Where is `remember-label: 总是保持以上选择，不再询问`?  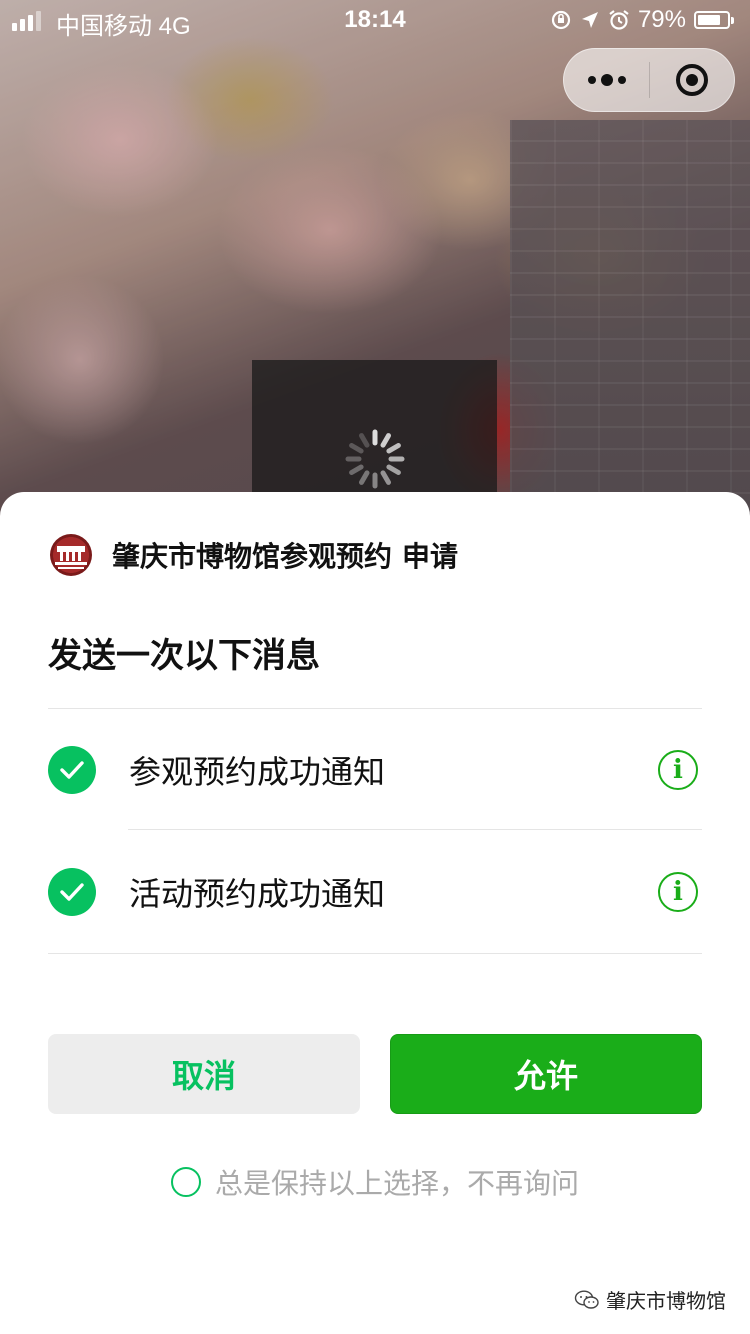
remember-label: 总是保持以上选择，不再询问 is located at coordinates (396, 1183).